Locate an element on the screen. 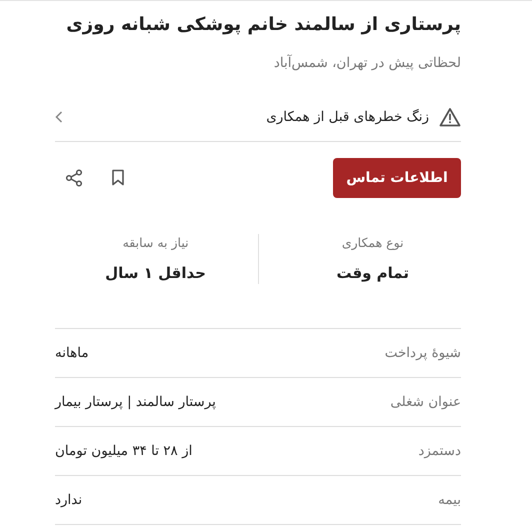 This screenshot has width=532, height=528. share-icon is located at coordinates (74, 178).